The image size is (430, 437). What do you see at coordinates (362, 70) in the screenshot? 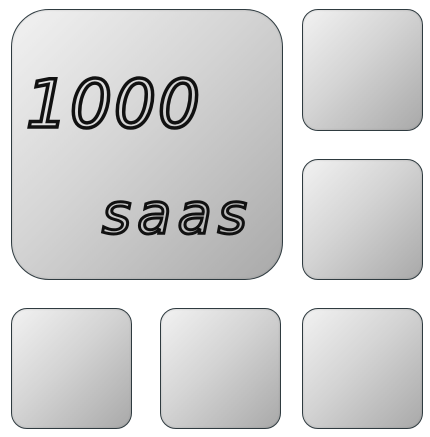
I see `tile-top-right` at bounding box center [362, 70].